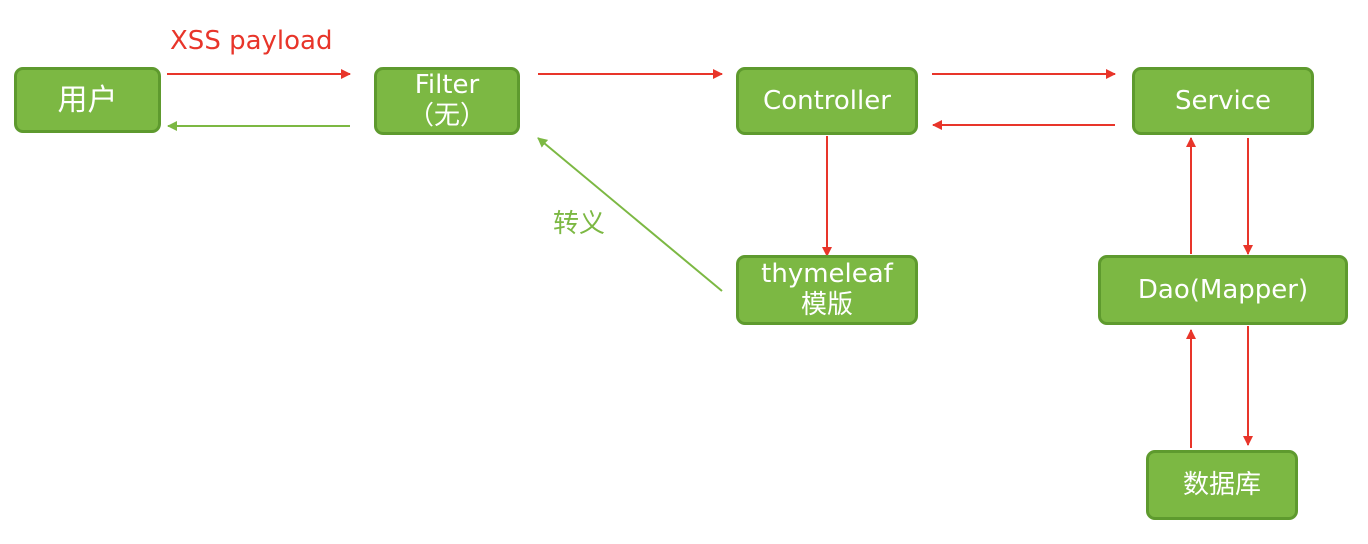 The width and height of the screenshot is (1368, 544). I want to click on node-filter: Filter （无）, so click(447, 101).